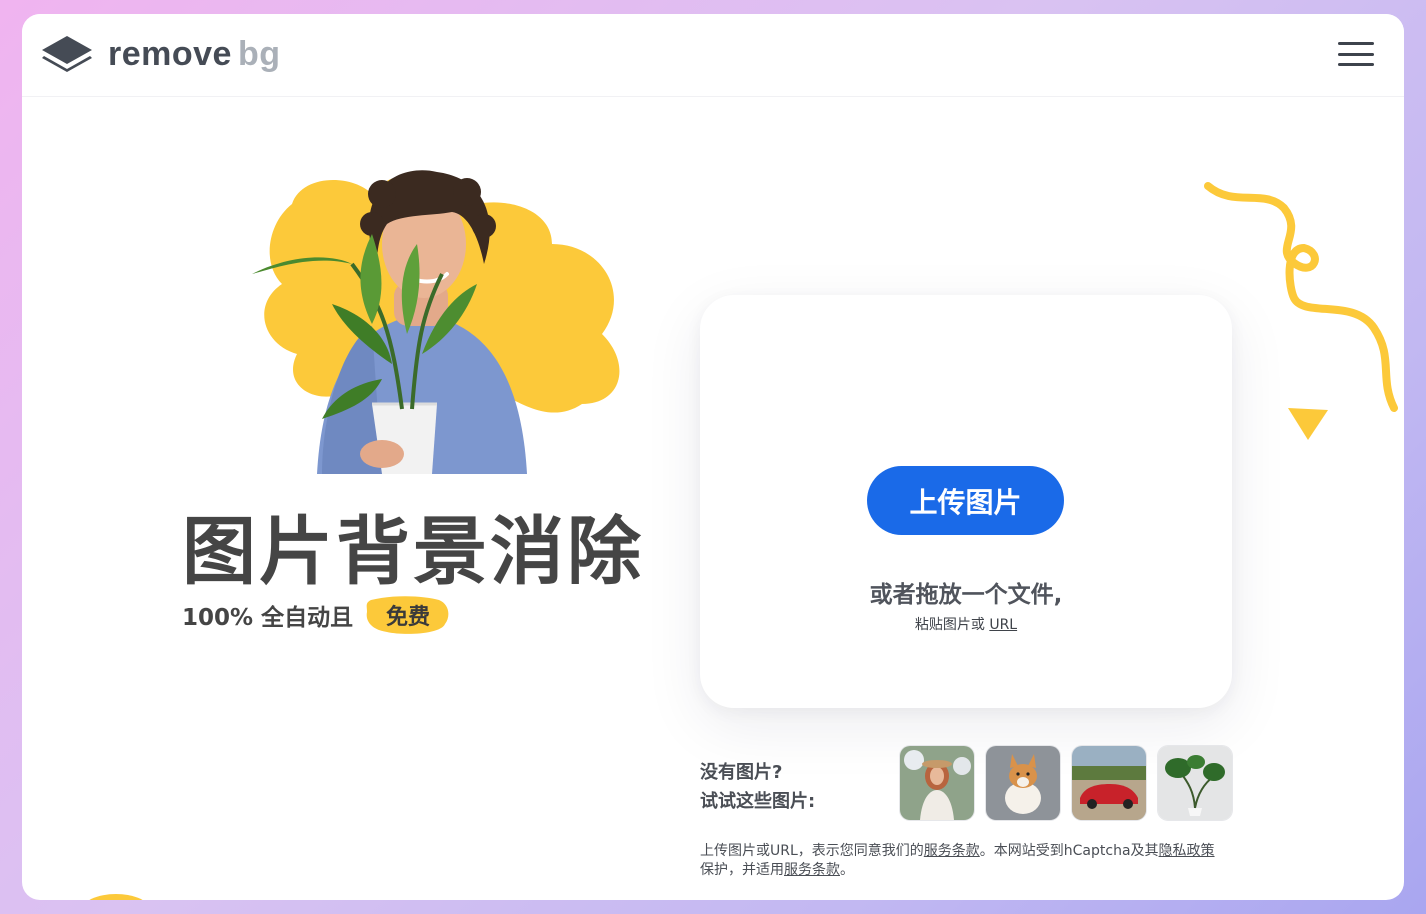 This screenshot has height=914, width=1426. I want to click on sample-thumb-corgi, so click(1023, 783).